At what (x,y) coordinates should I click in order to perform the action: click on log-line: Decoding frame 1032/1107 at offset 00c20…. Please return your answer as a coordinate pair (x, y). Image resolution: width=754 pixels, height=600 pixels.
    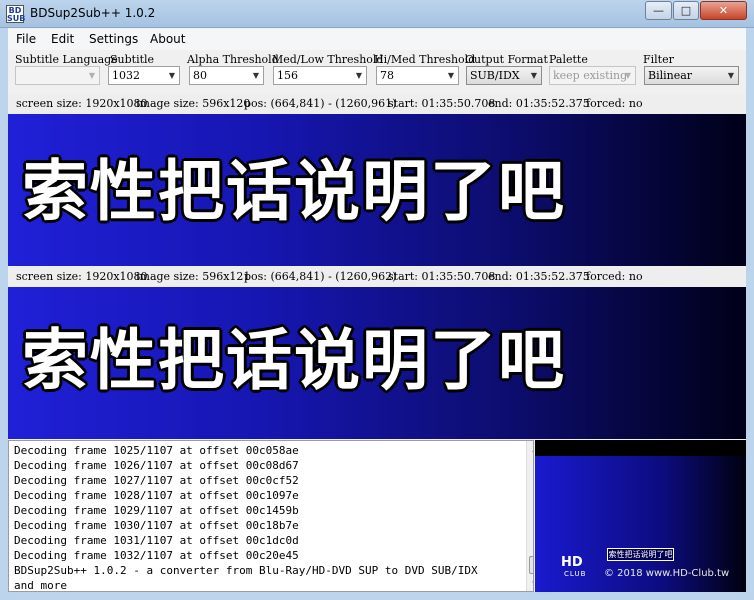
    Looking at the image, I should click on (156, 555).